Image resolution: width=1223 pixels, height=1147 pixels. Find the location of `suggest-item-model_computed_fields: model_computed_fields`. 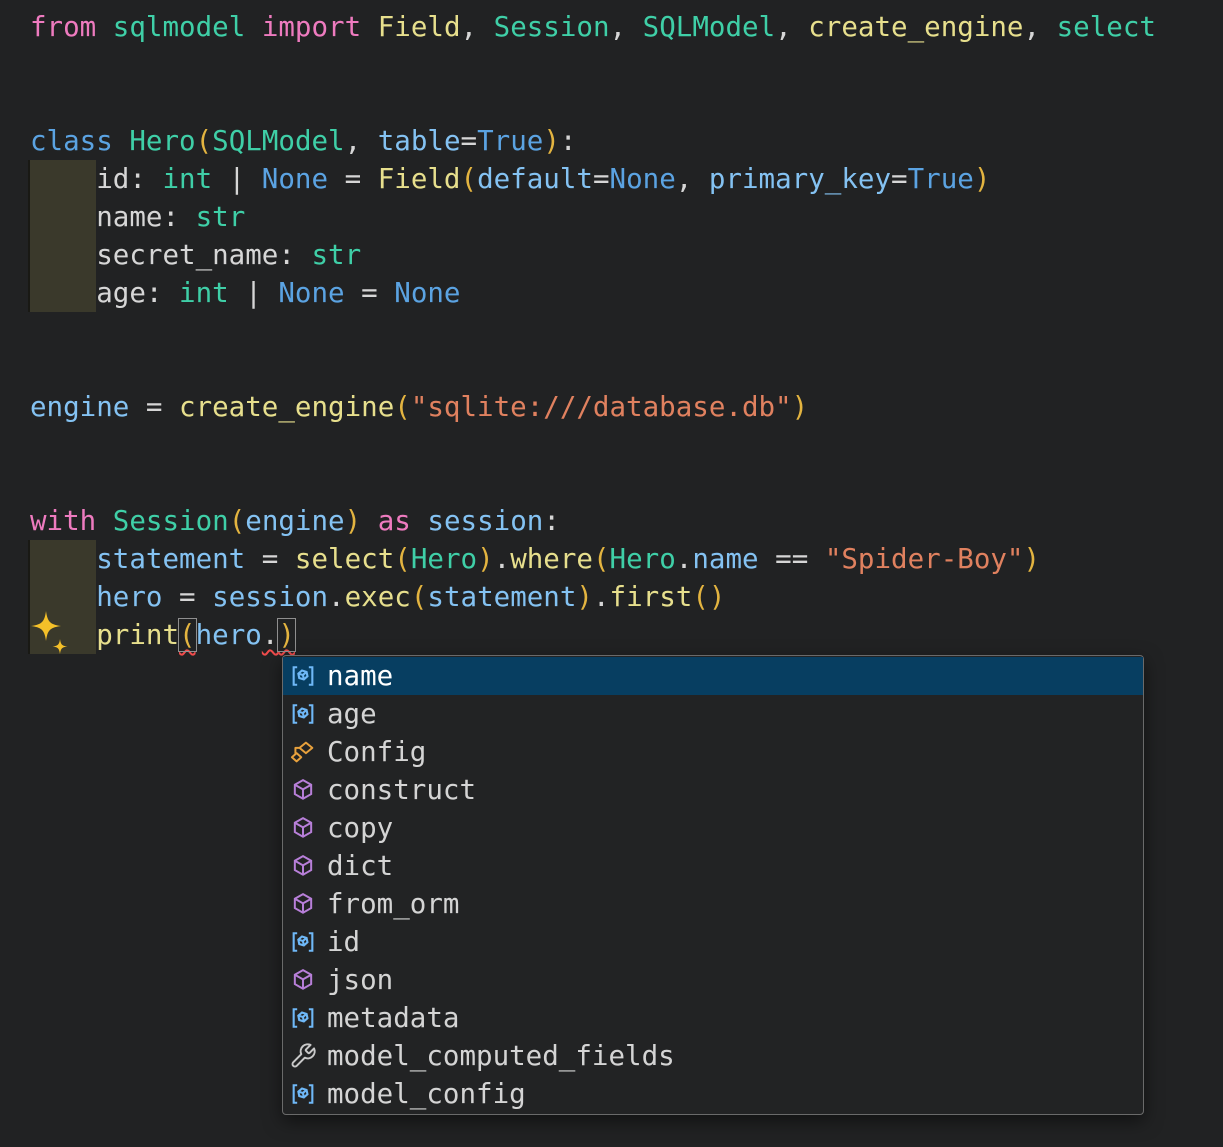

suggest-item-model_computed_fields: model_computed_fields is located at coordinates (713, 1056).